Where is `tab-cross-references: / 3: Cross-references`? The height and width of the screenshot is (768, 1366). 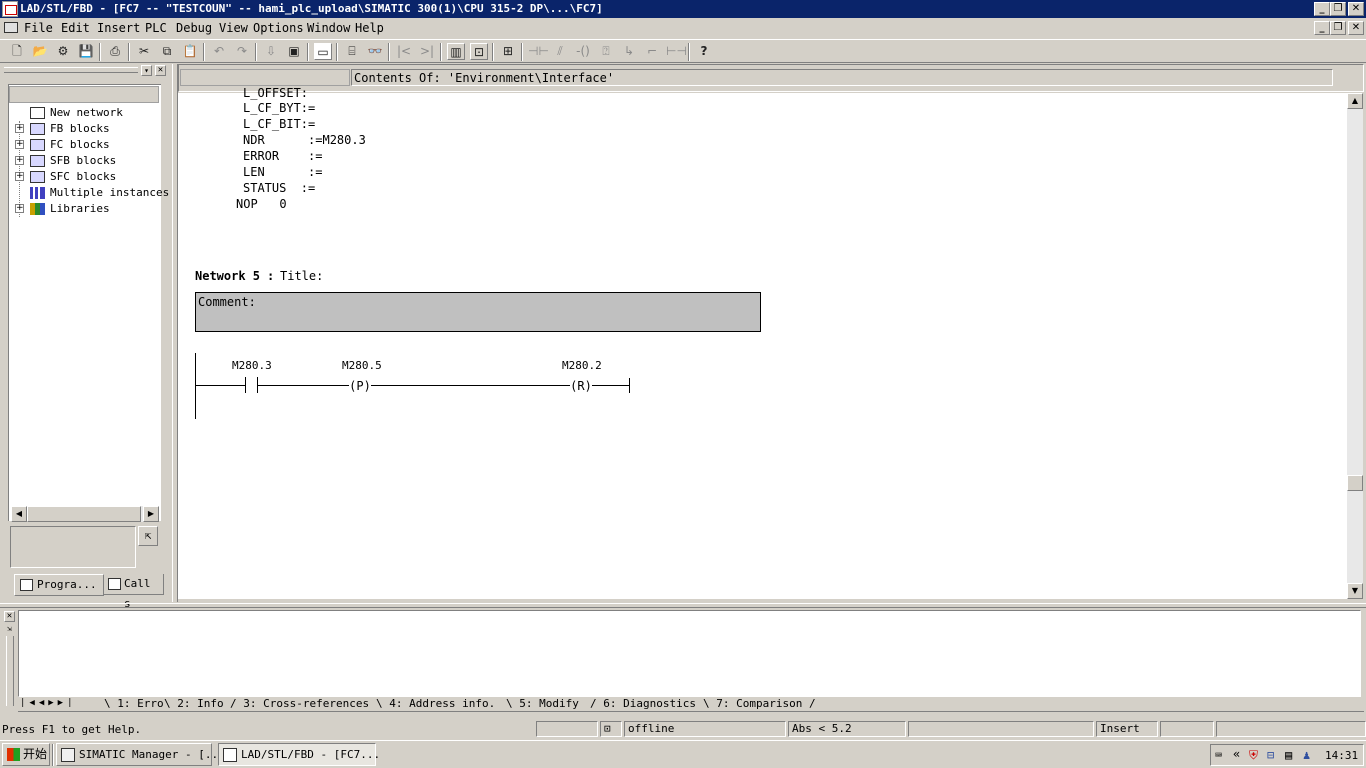 tab-cross-references: / 3: Cross-references is located at coordinates (299, 704).